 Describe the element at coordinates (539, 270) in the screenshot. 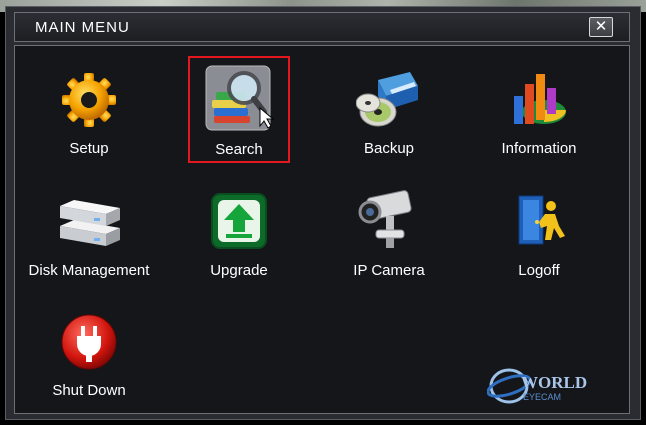

I see `menu-item-label: Logoff` at that location.